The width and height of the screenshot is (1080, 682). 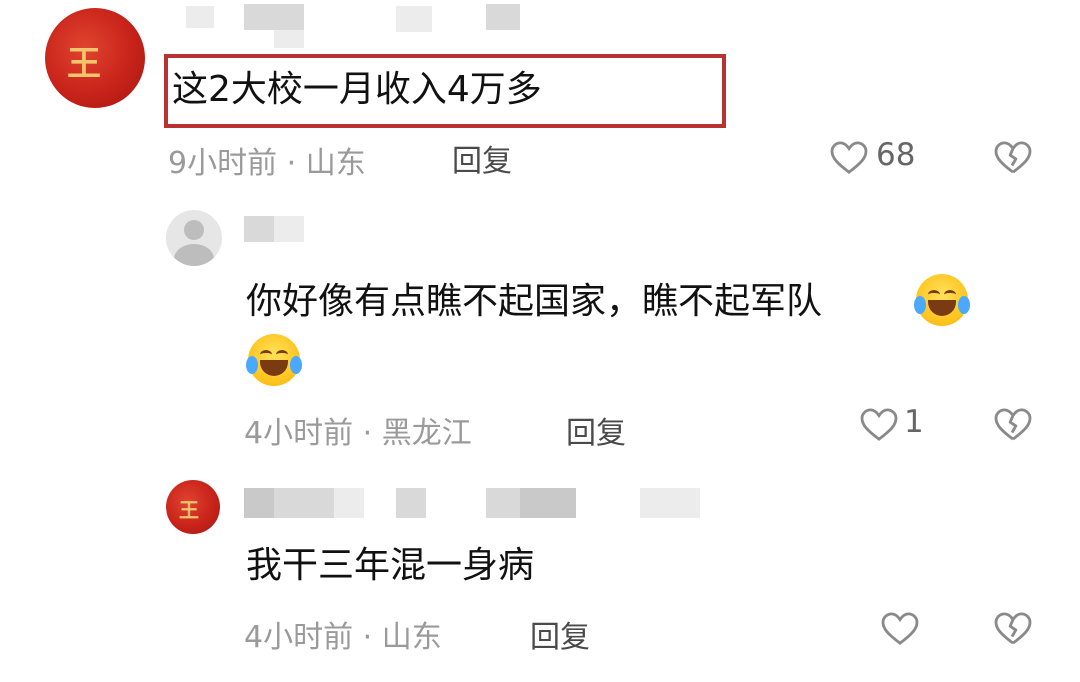 I want to click on avatar, so click(x=194, y=238).